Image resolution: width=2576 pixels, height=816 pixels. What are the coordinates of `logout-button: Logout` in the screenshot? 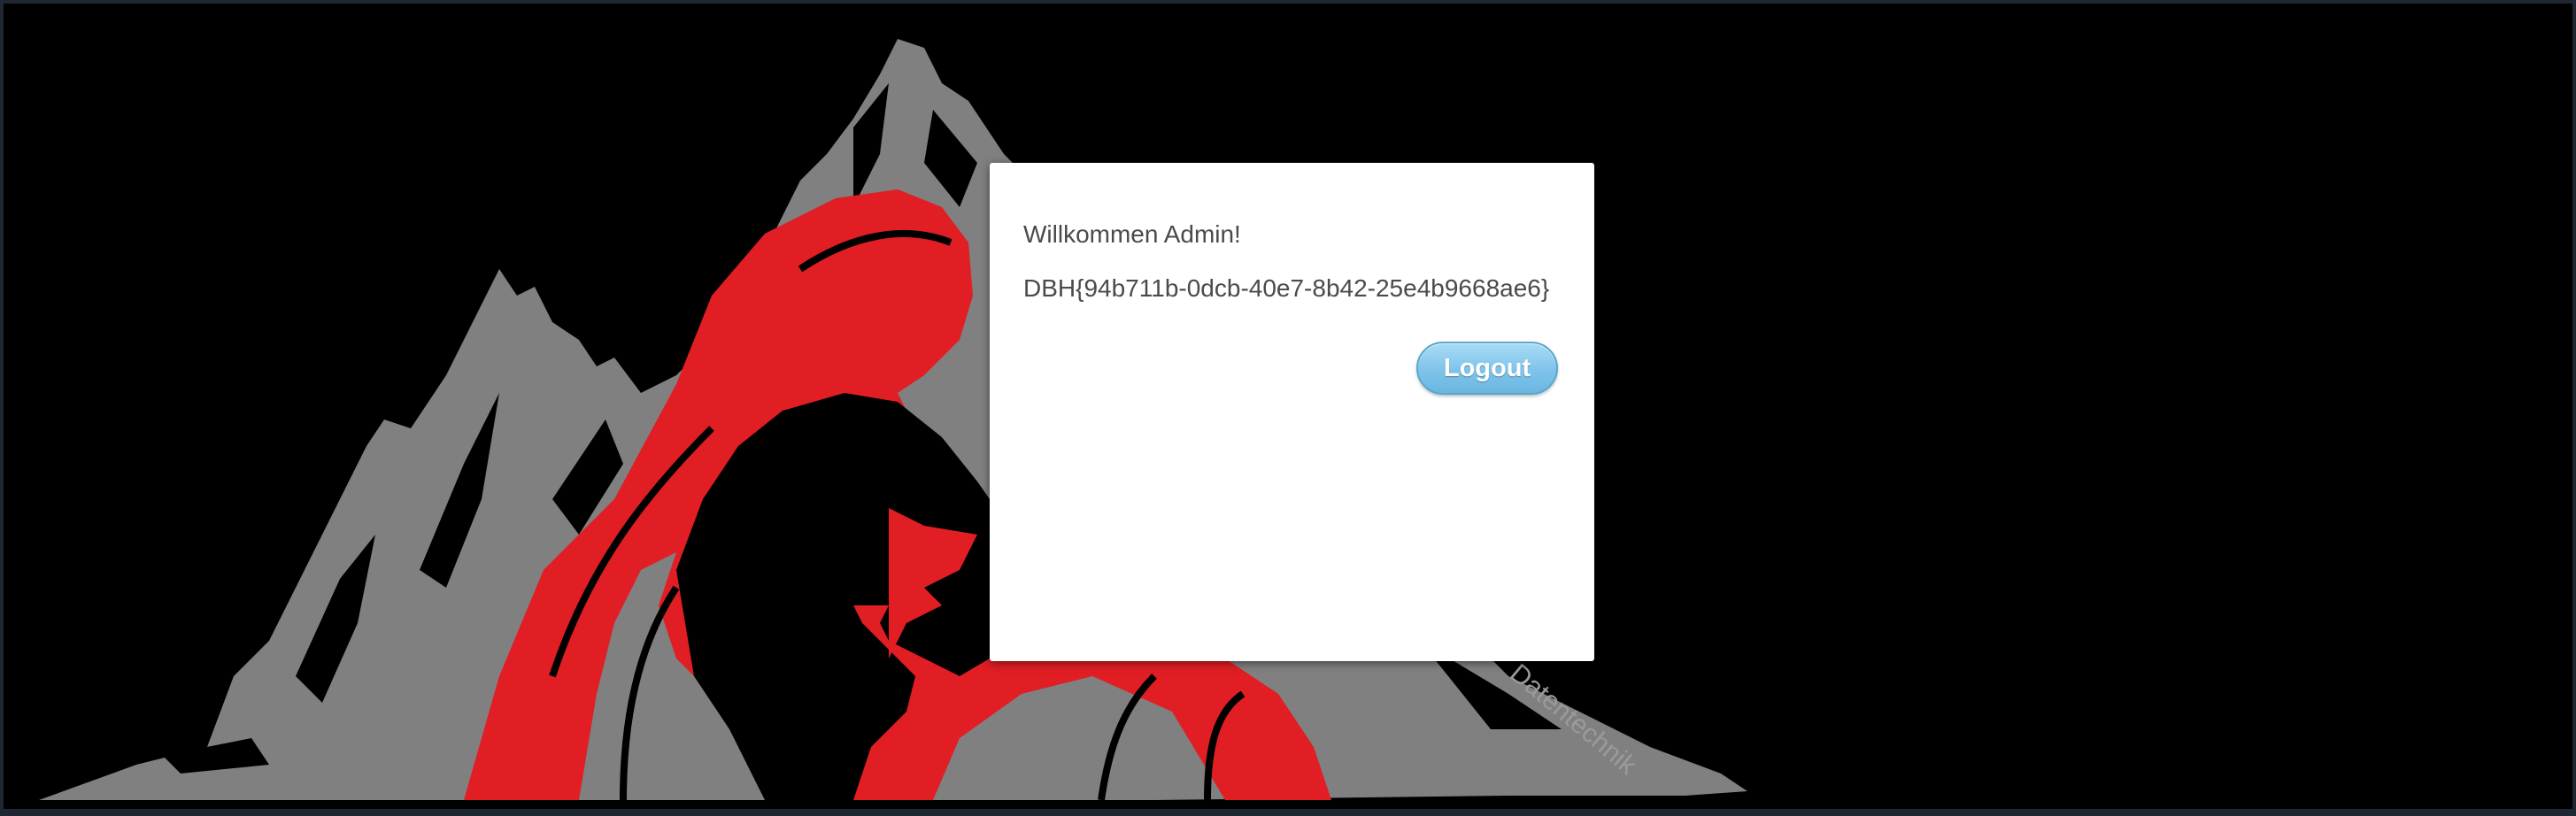 It's located at (1487, 368).